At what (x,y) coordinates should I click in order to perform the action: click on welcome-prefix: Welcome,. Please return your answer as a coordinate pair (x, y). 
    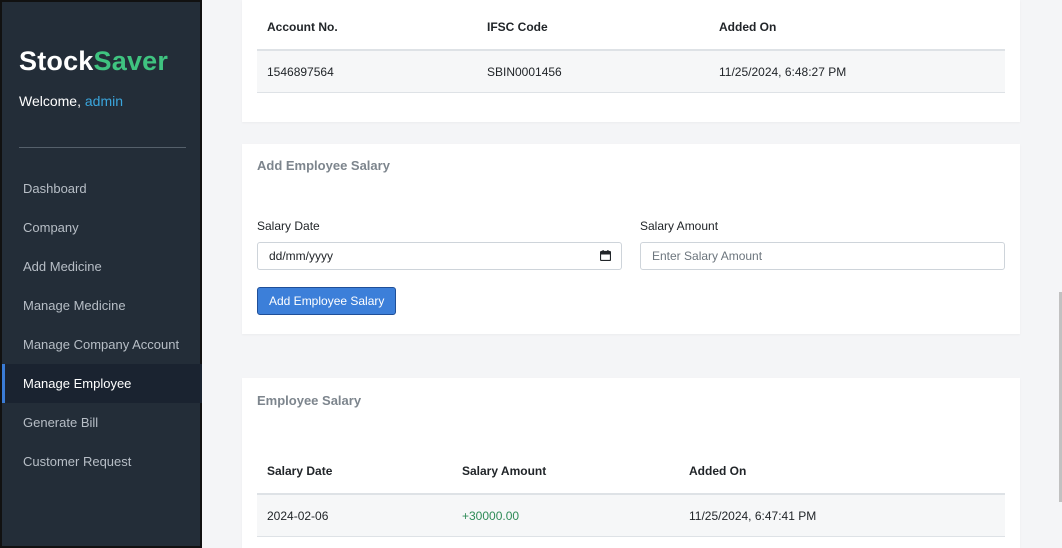
    Looking at the image, I should click on (50, 101).